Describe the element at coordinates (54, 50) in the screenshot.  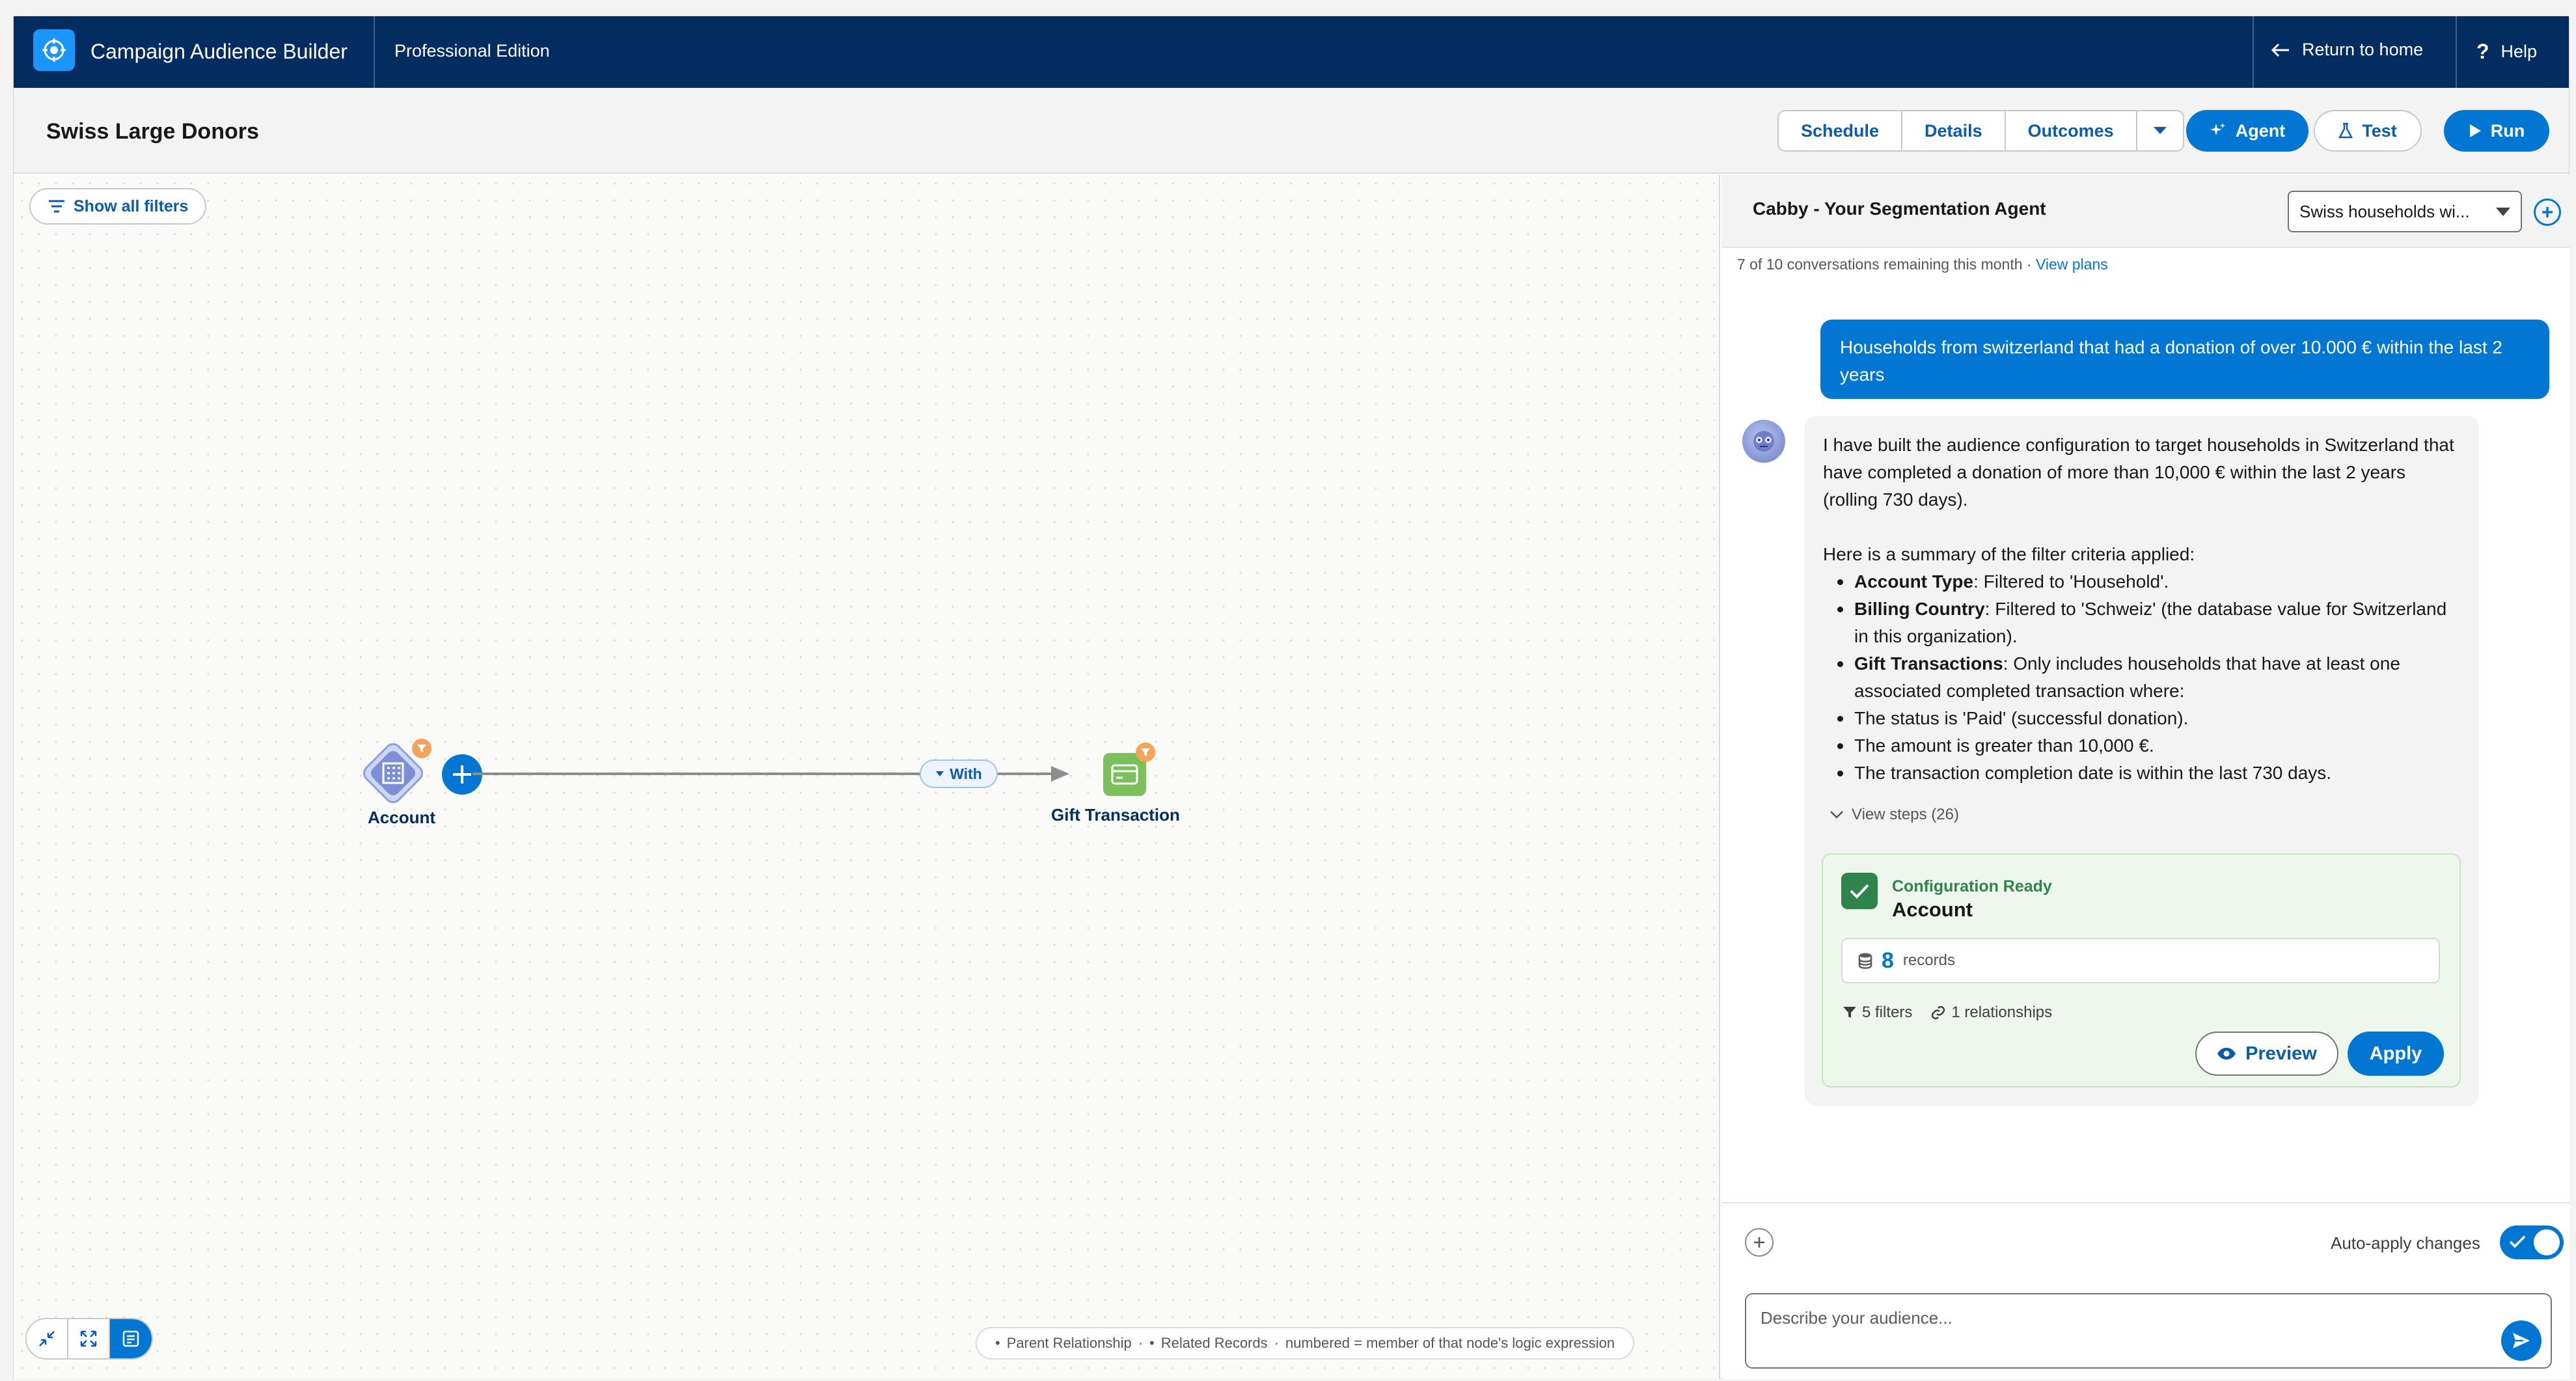
I see `app-logo-icon` at that location.